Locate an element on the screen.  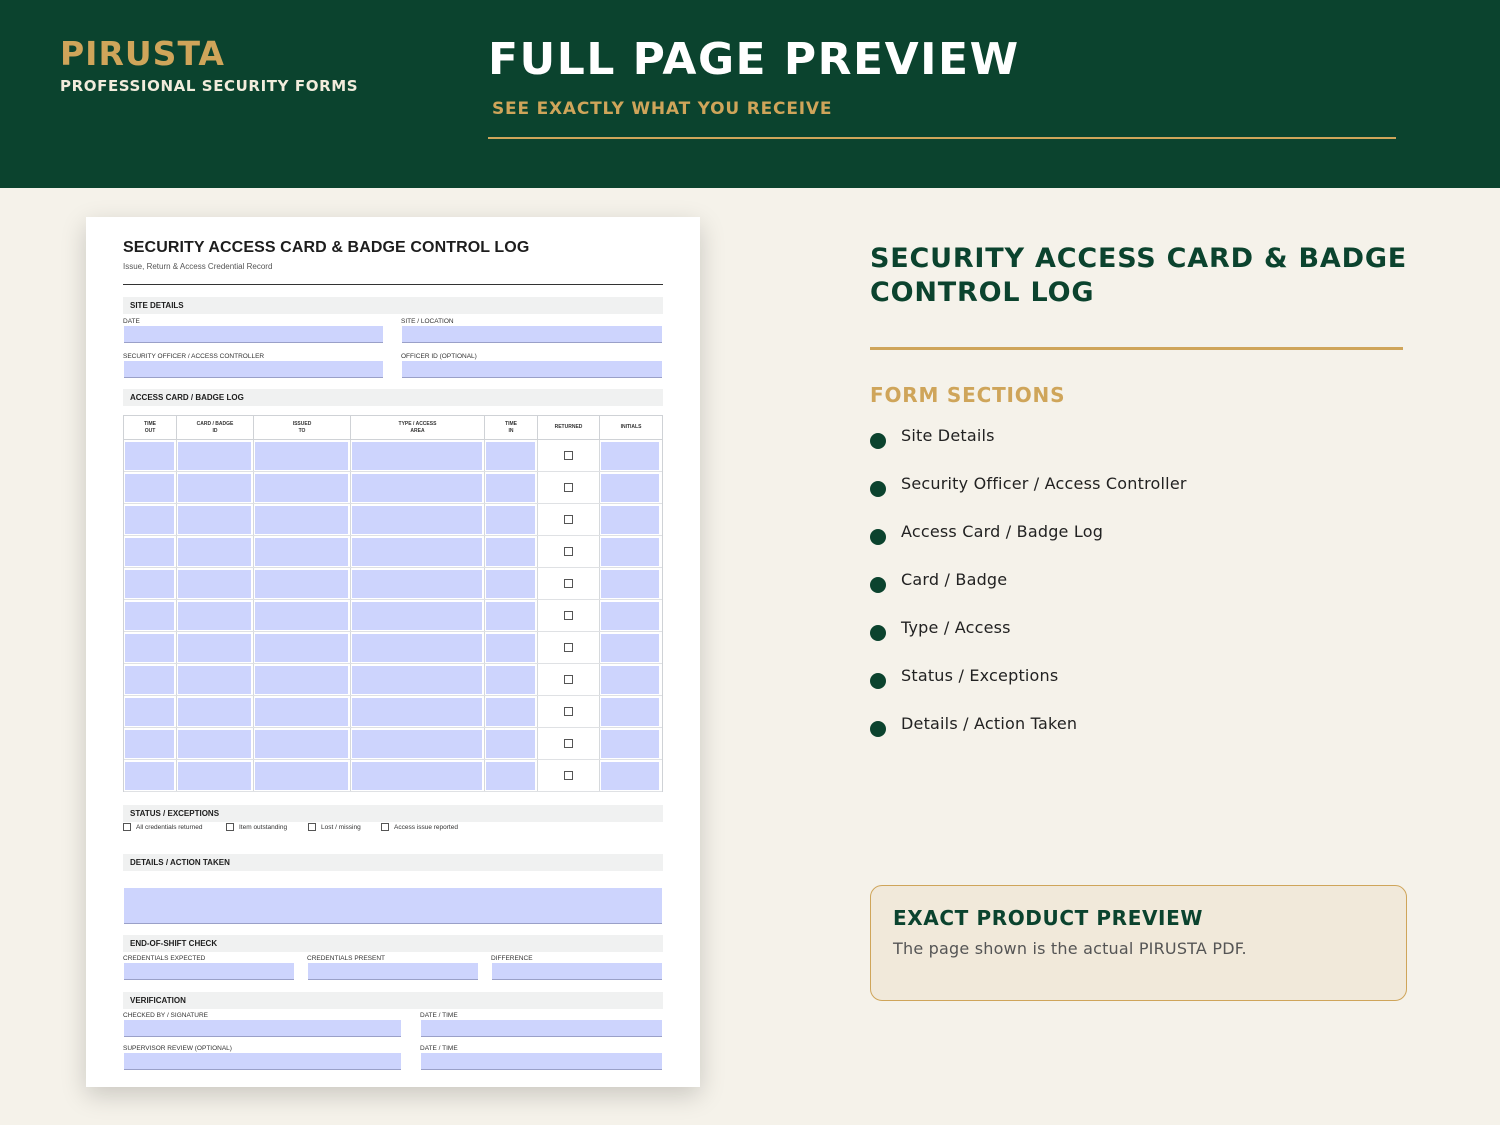
status-option: All credentials returned is located at coordinates (162, 827).